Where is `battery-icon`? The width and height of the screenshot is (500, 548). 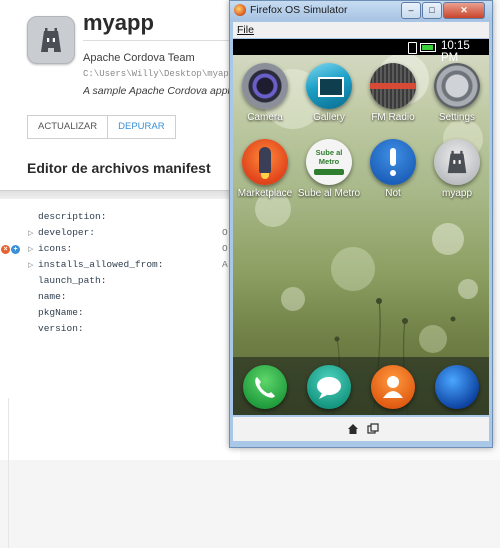 battery-icon is located at coordinates (428, 47).